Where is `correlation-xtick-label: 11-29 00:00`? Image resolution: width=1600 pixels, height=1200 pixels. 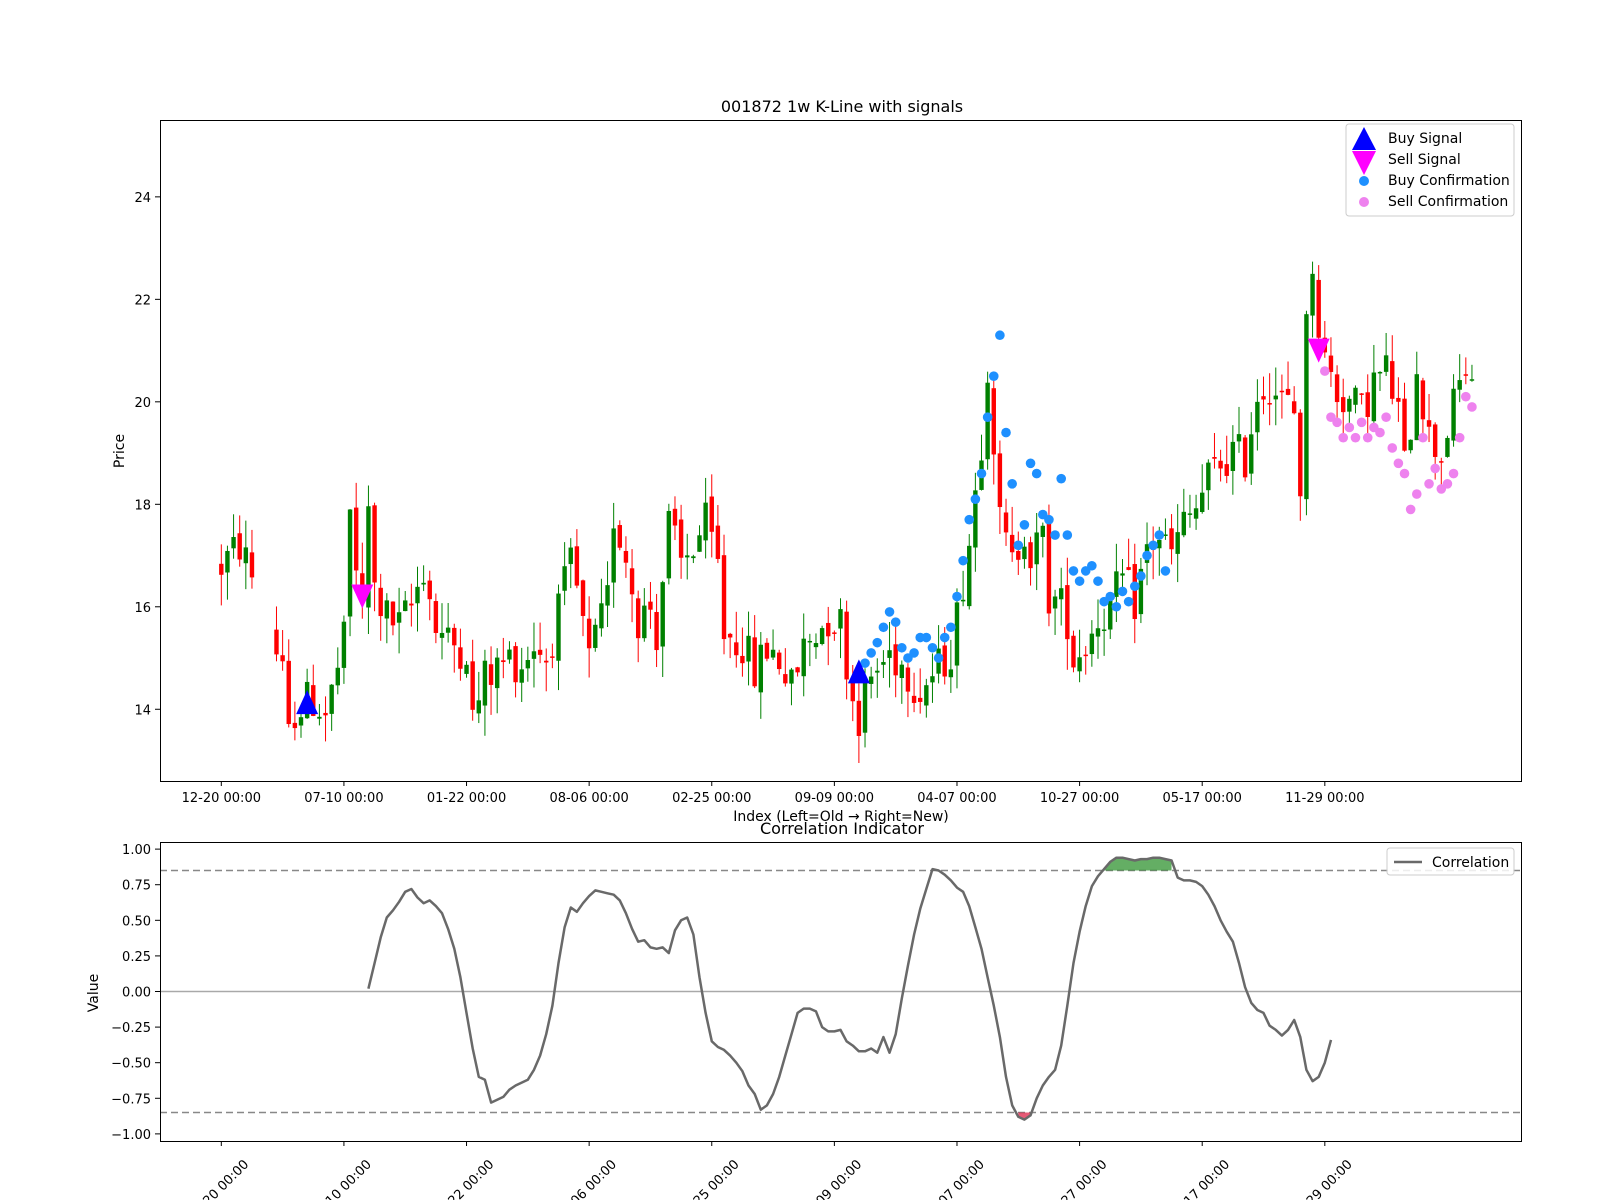 correlation-xtick-label: 11-29 00:00 is located at coordinates (1322, 1178).